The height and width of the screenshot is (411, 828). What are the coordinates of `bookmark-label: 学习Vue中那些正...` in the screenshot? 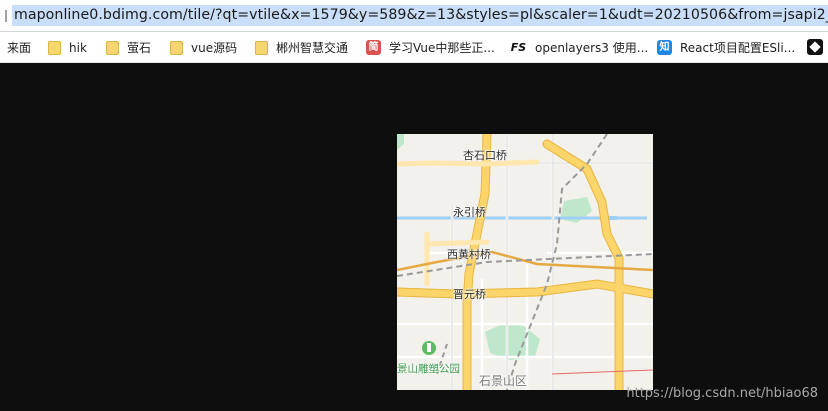 It's located at (442, 48).